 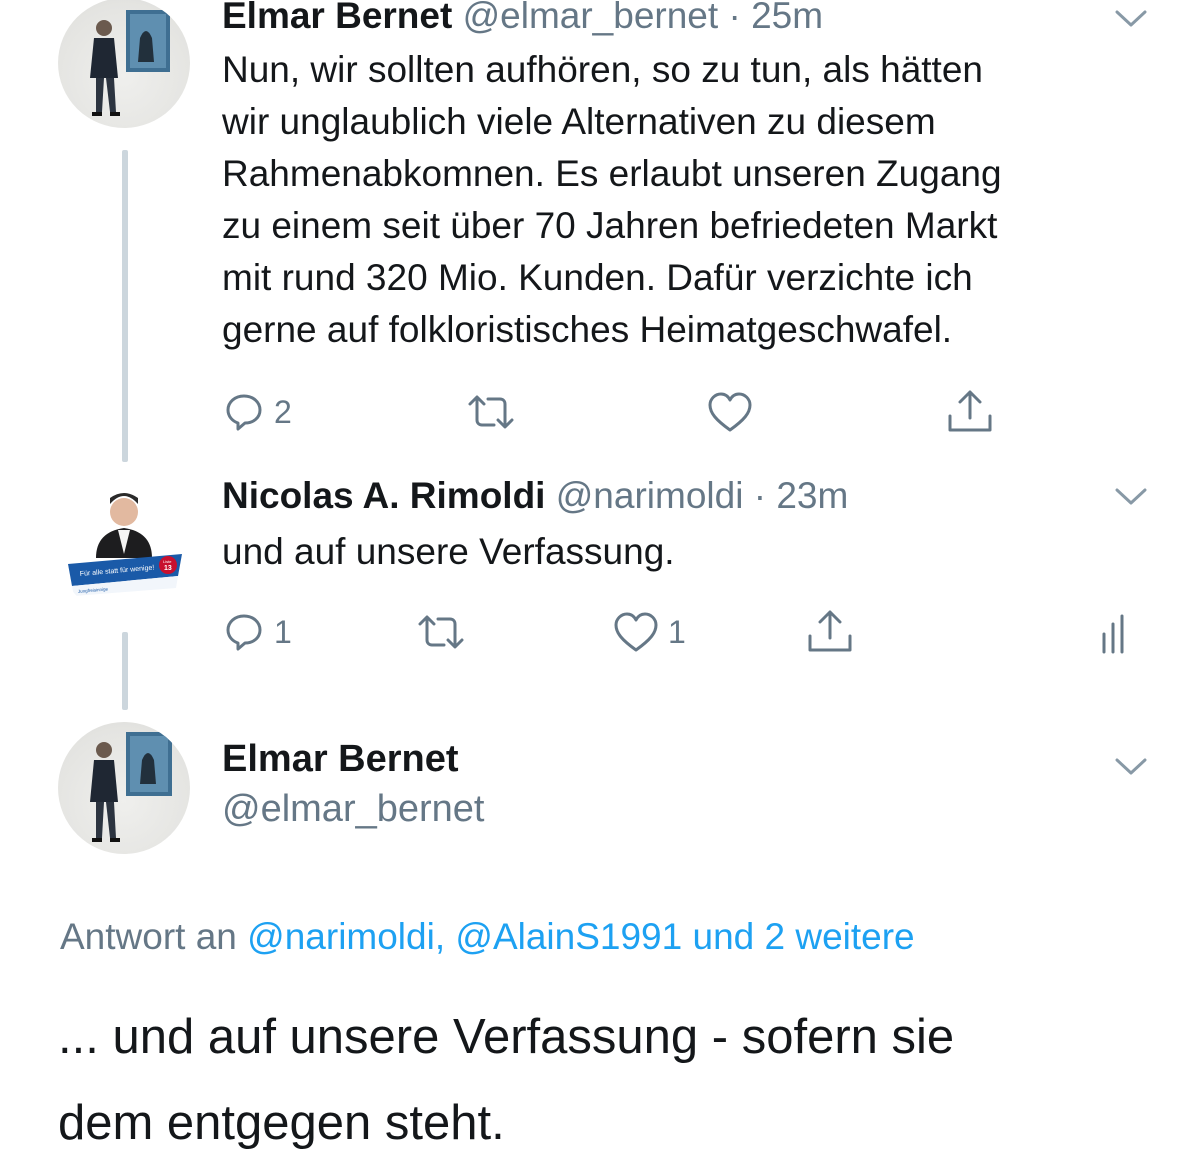 What do you see at coordinates (812, 495) in the screenshot?
I see `timestamp: 23m` at bounding box center [812, 495].